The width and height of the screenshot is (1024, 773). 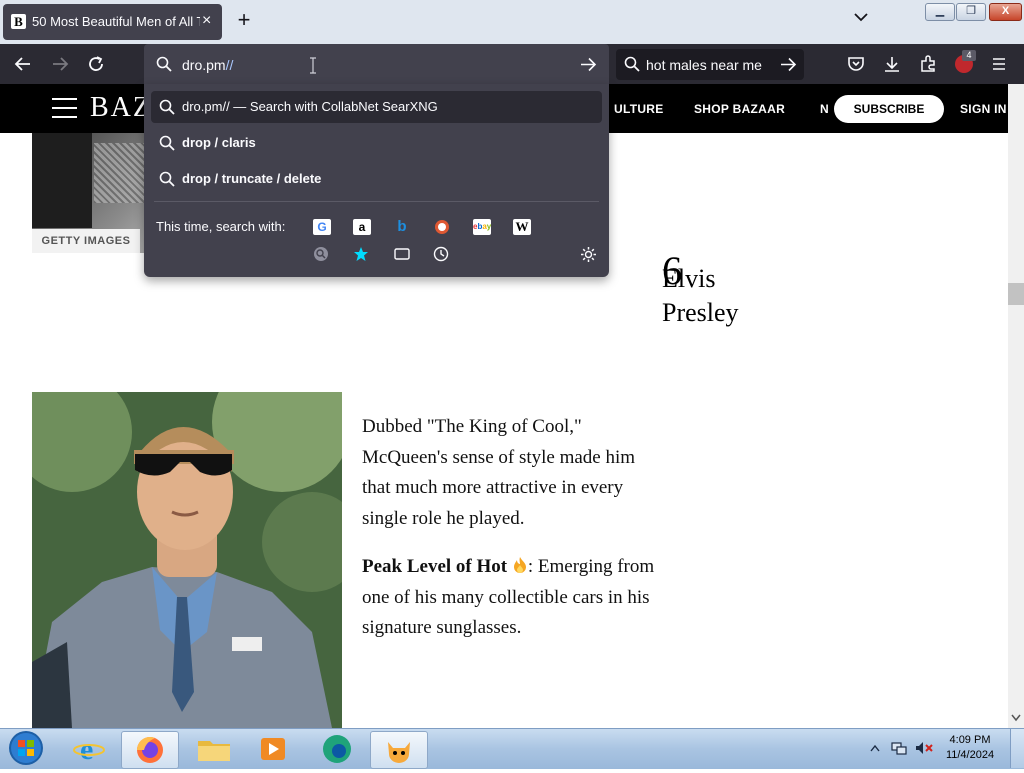 I want to click on nav-more: N, so click(x=824, y=109).